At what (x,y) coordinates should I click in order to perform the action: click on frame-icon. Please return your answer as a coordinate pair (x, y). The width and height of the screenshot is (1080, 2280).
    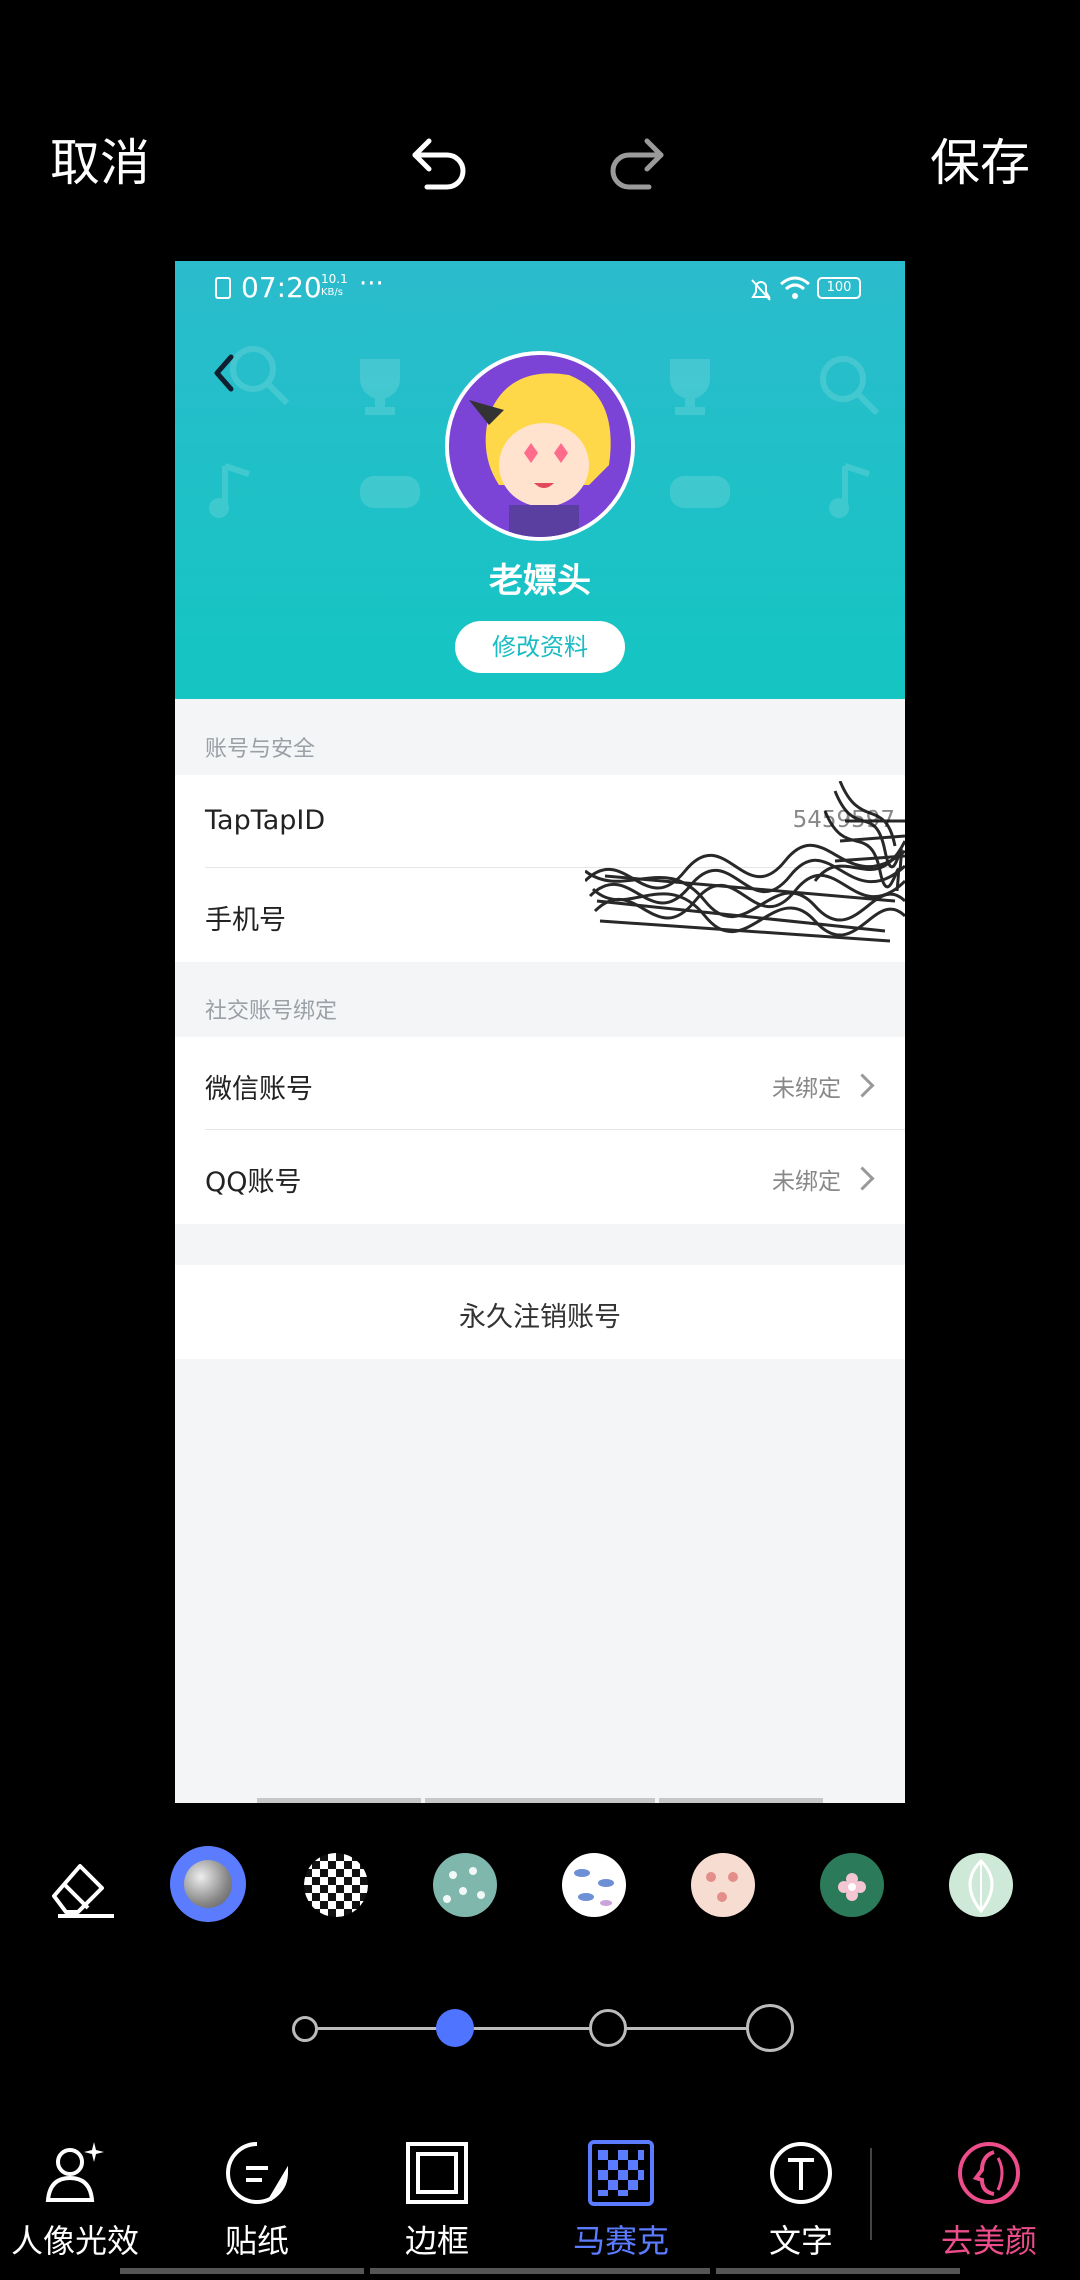
    Looking at the image, I should click on (437, 2173).